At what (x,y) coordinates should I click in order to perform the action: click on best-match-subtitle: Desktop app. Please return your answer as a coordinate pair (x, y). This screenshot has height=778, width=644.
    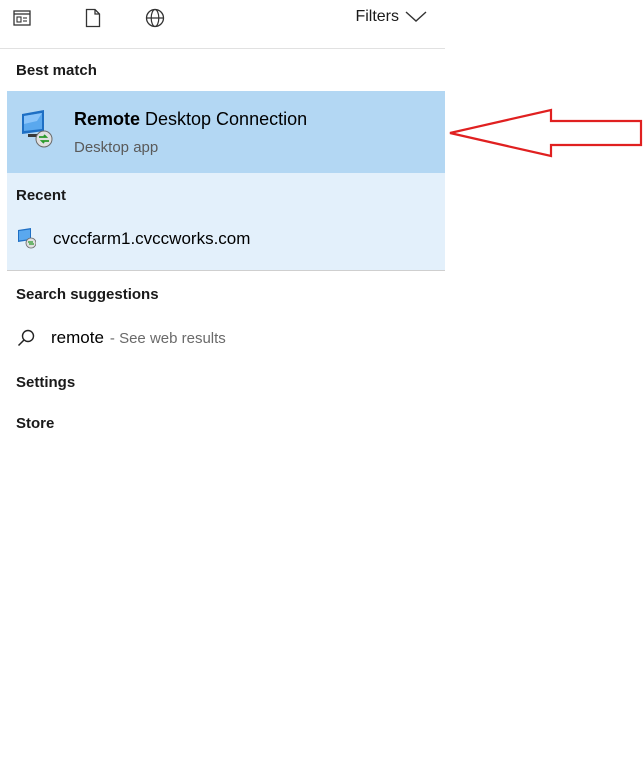
    Looking at the image, I should click on (116, 147).